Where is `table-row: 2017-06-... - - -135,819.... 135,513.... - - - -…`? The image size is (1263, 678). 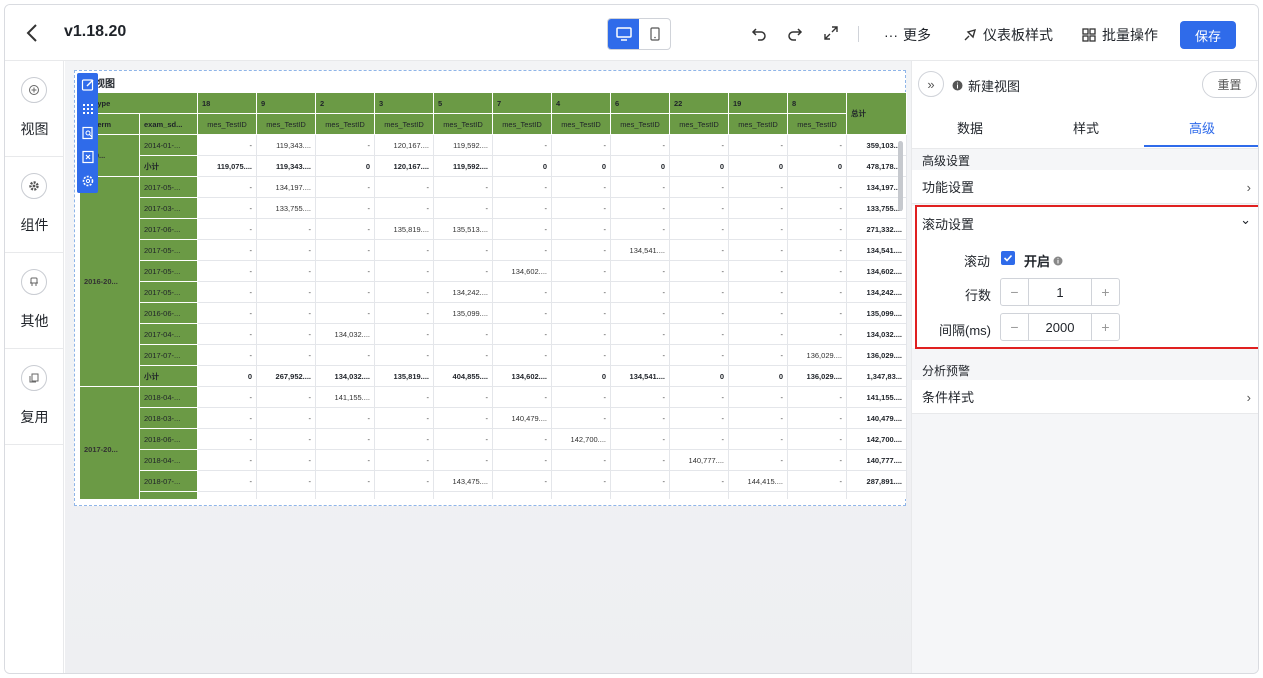 table-row: 2017-06-... - - -135,819.... 135,513.... - - - -… is located at coordinates (493, 229).